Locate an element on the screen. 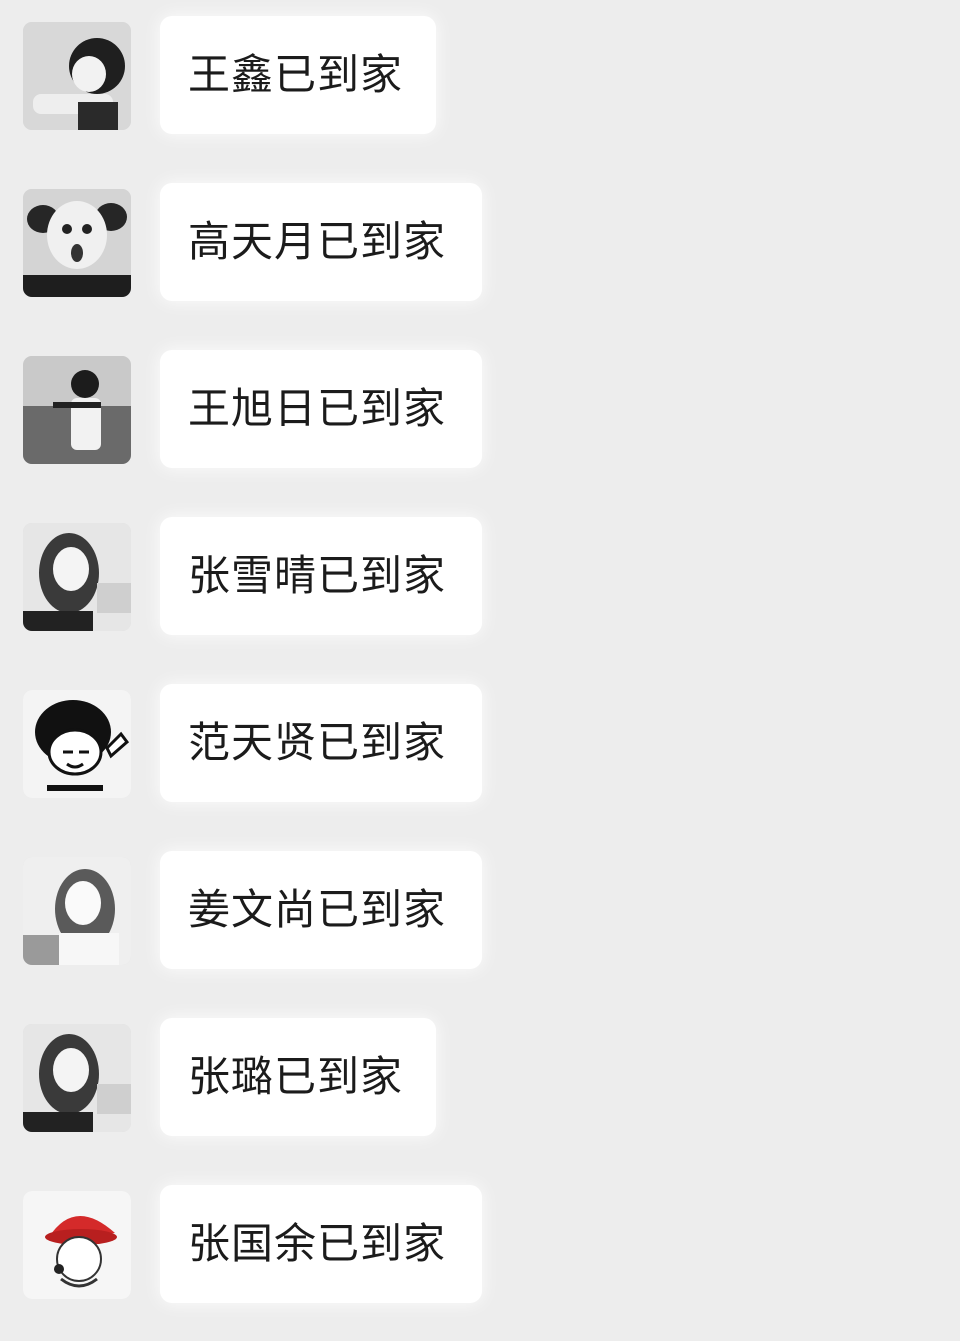 The image size is (960, 1341). message-text: 张璐已到家 is located at coordinates (296, 1076).